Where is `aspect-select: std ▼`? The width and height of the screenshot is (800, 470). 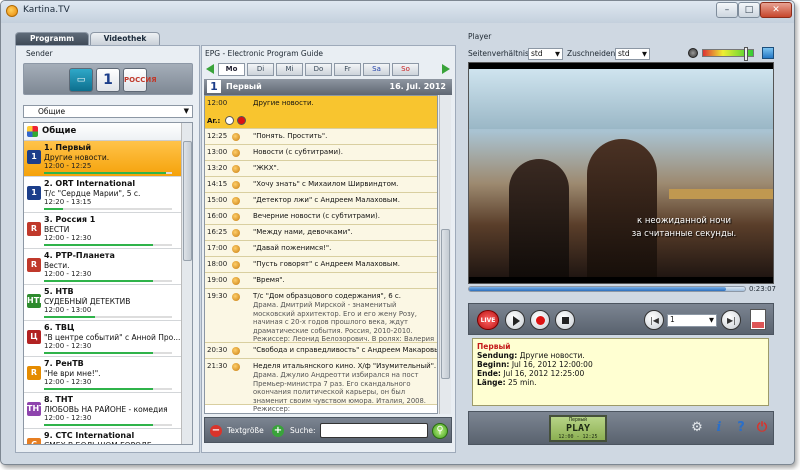
aspect-select: std ▼ is located at coordinates (545, 54).